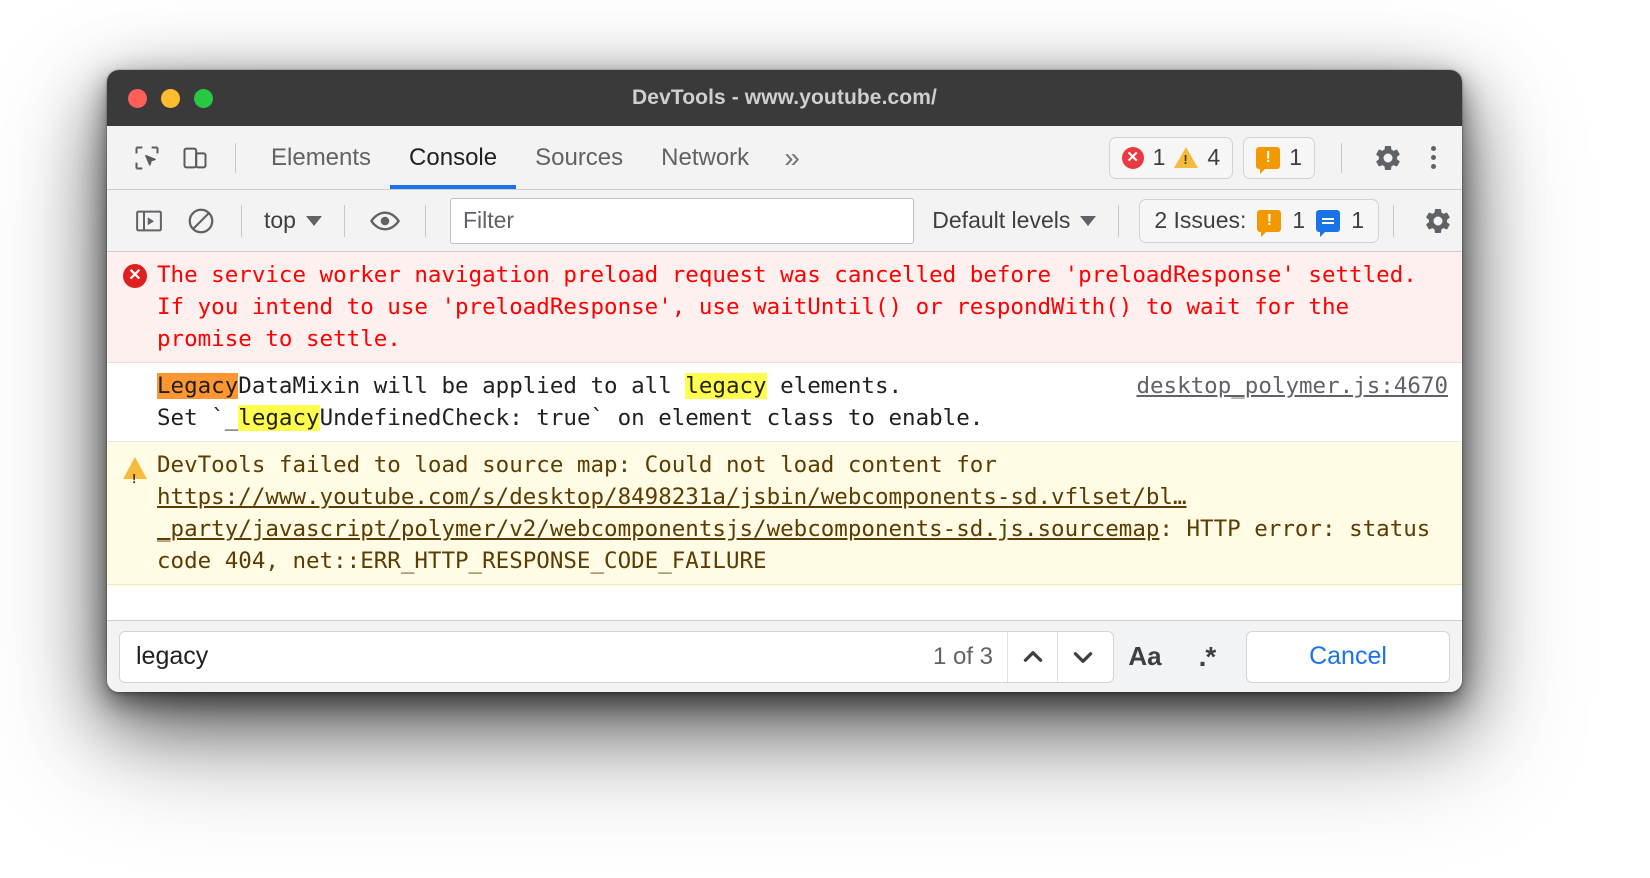 This screenshot has width=1650, height=878. I want to click on inspect-cursor-icon, so click(147, 158).